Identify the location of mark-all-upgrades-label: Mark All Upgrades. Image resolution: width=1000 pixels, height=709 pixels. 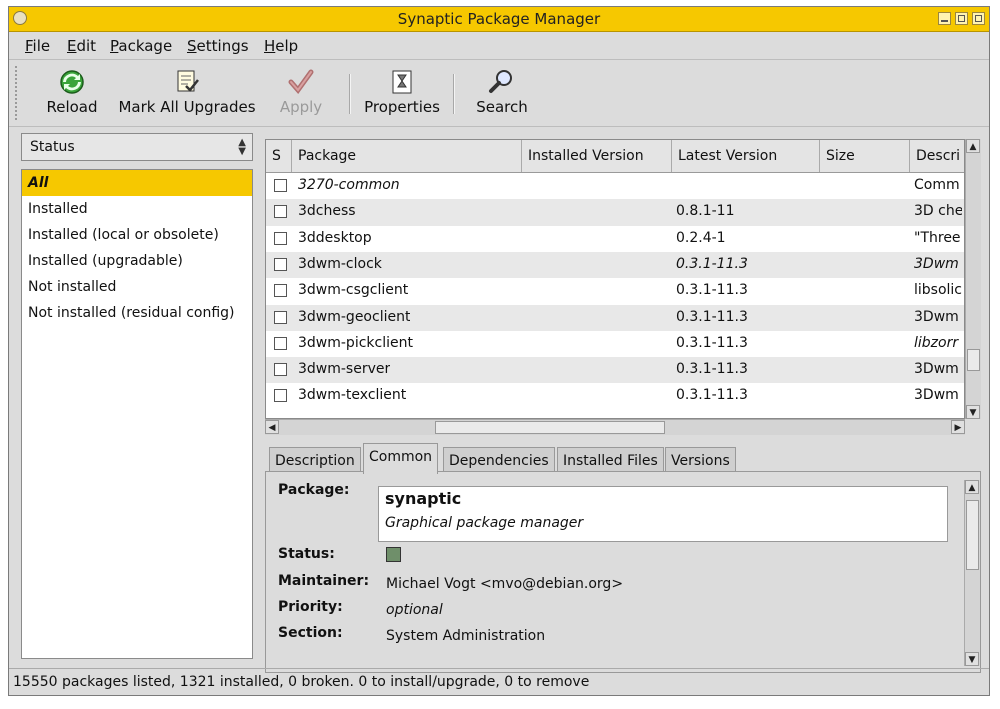
(187, 107).